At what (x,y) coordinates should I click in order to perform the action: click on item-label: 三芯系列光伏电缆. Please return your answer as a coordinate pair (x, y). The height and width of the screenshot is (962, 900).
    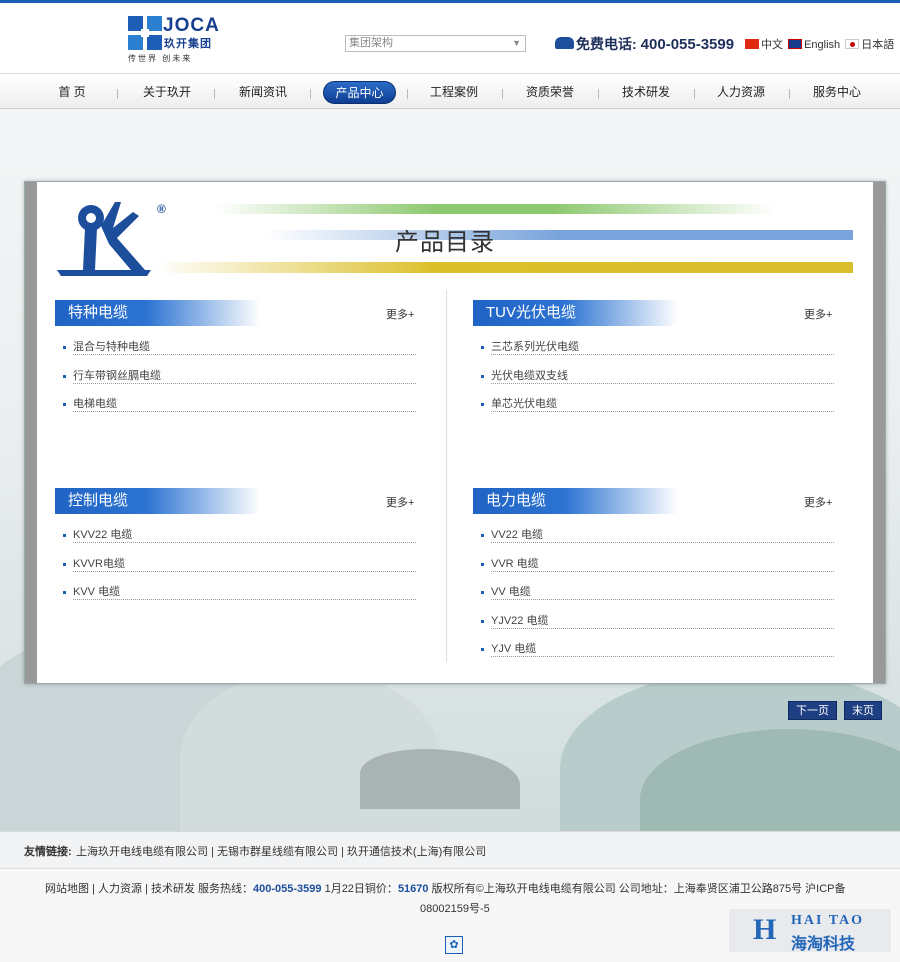
    Looking at the image, I should click on (535, 347).